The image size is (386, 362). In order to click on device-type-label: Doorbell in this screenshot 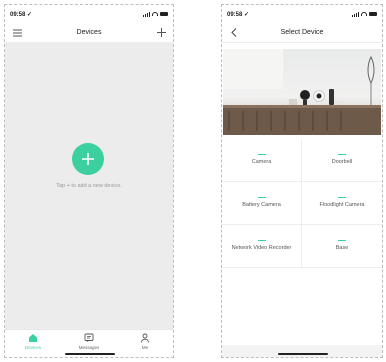, I will do `click(342, 162)`.